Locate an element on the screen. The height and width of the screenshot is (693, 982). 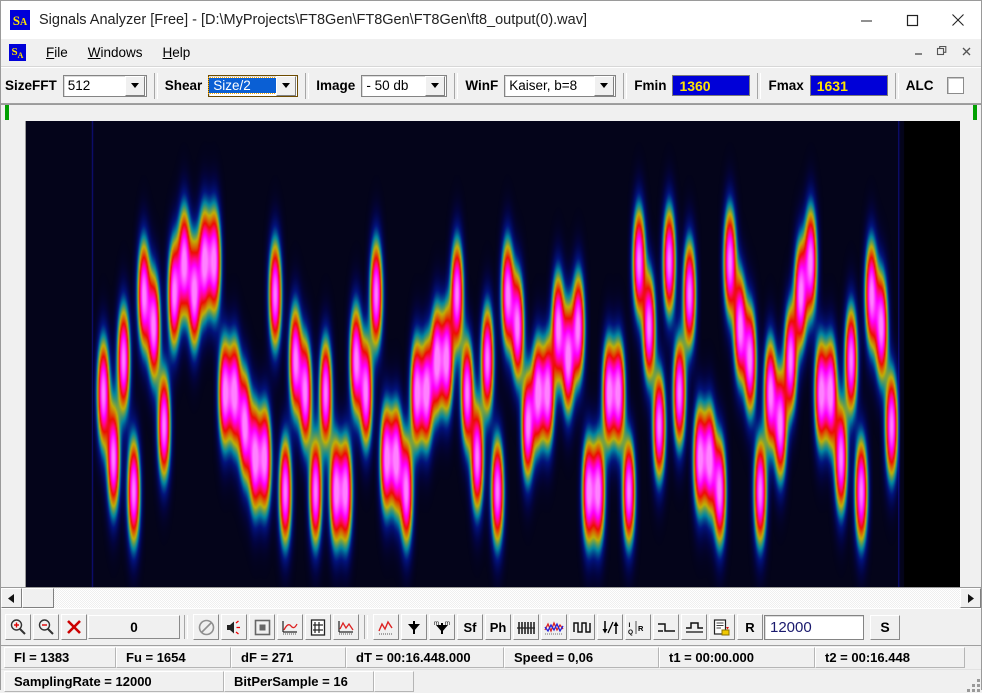
icon-toolbar: 0 mm Sf Ph I Q R R 12000 S is located at coordinates (491, 627).